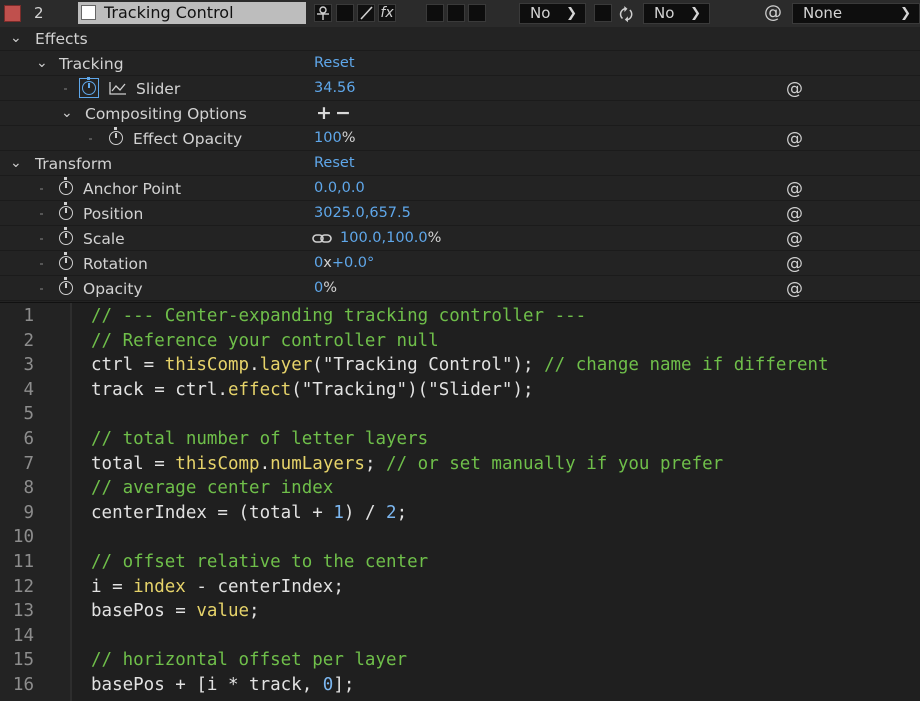 The height and width of the screenshot is (701, 920). I want to click on transform-group-row: ⌄ Transform Reset, so click(460, 164).